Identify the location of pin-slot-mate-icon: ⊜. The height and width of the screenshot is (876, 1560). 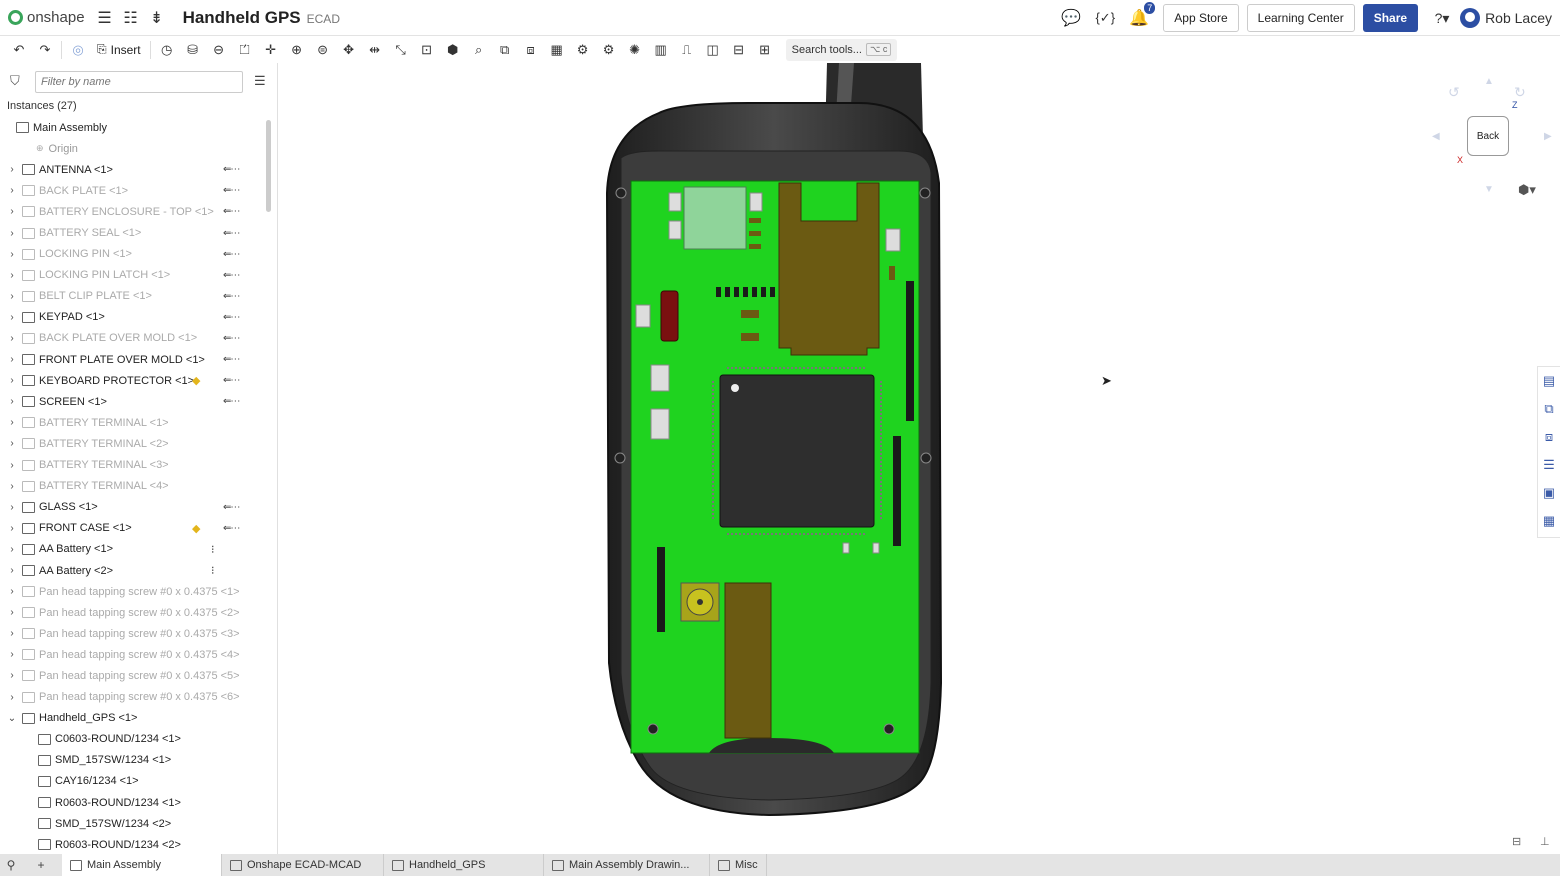
(323, 50).